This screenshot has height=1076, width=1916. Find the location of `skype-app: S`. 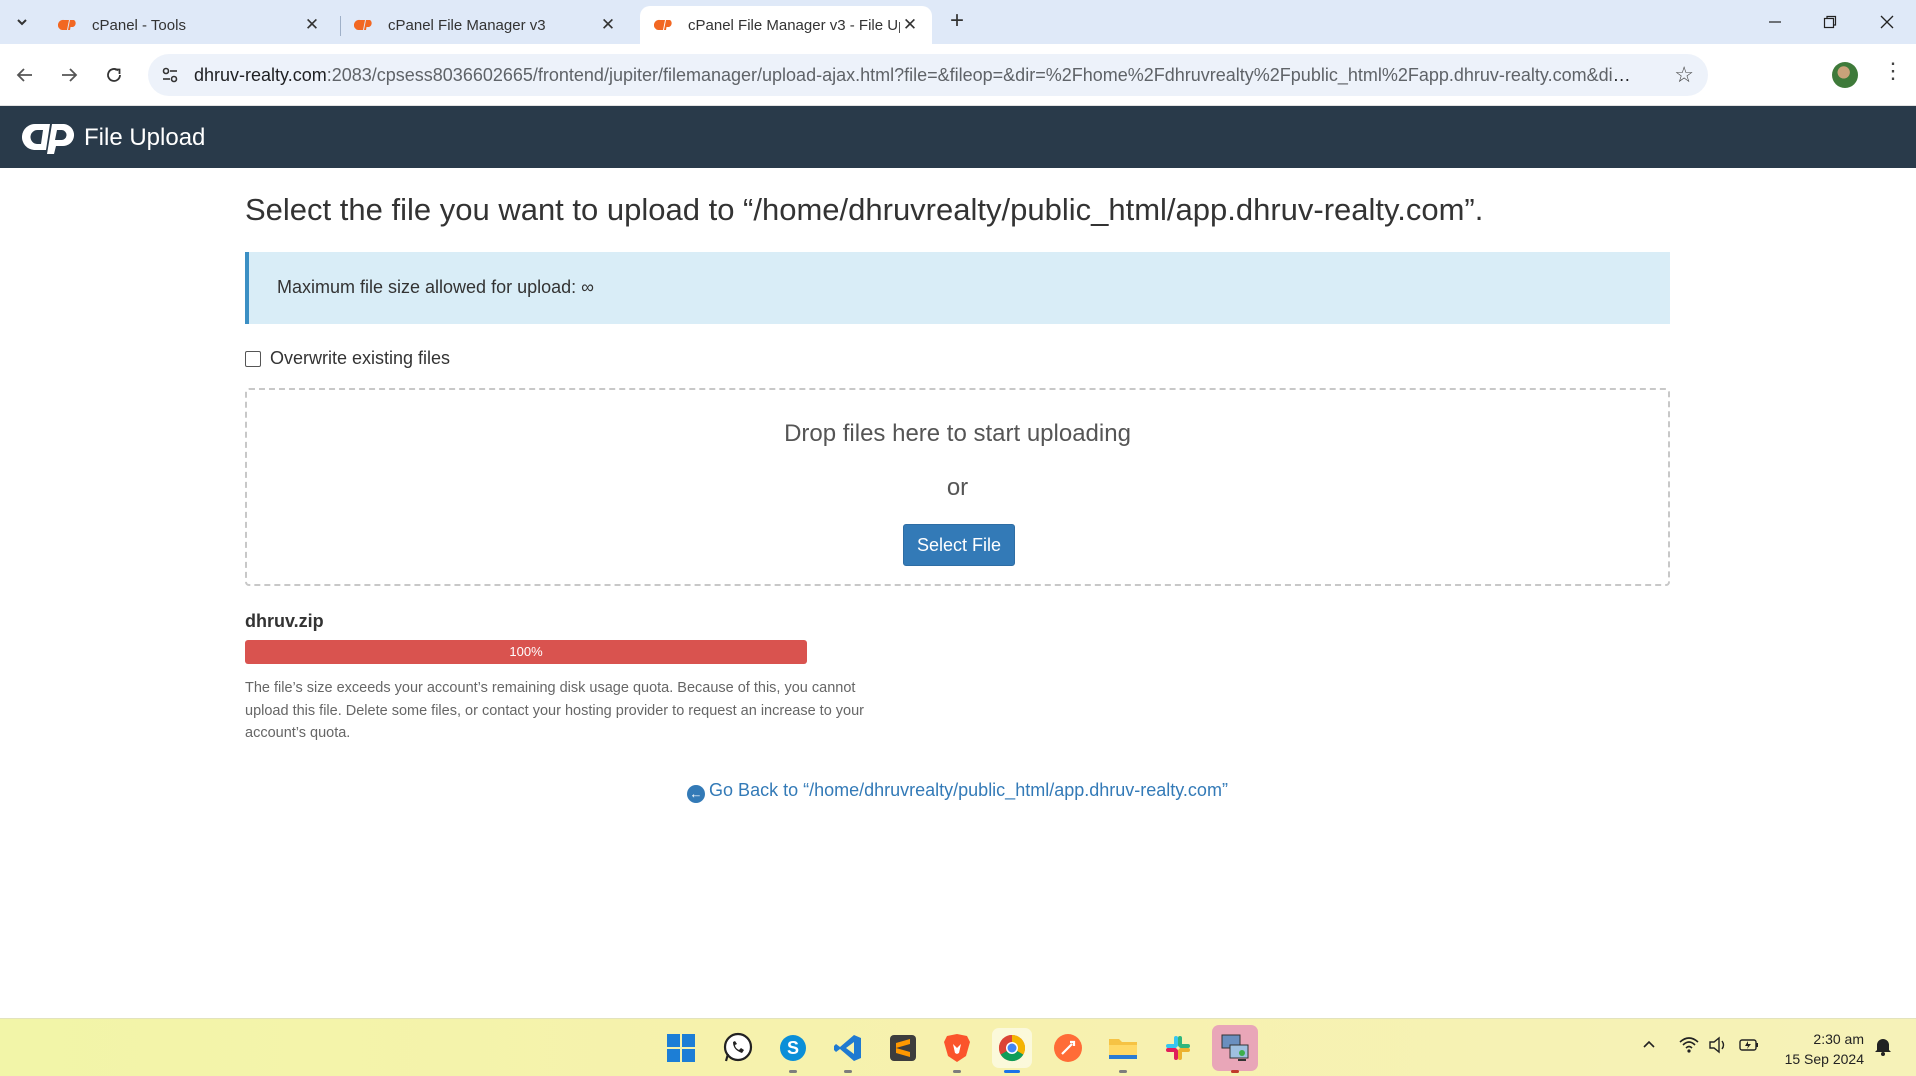

skype-app: S is located at coordinates (793, 1048).